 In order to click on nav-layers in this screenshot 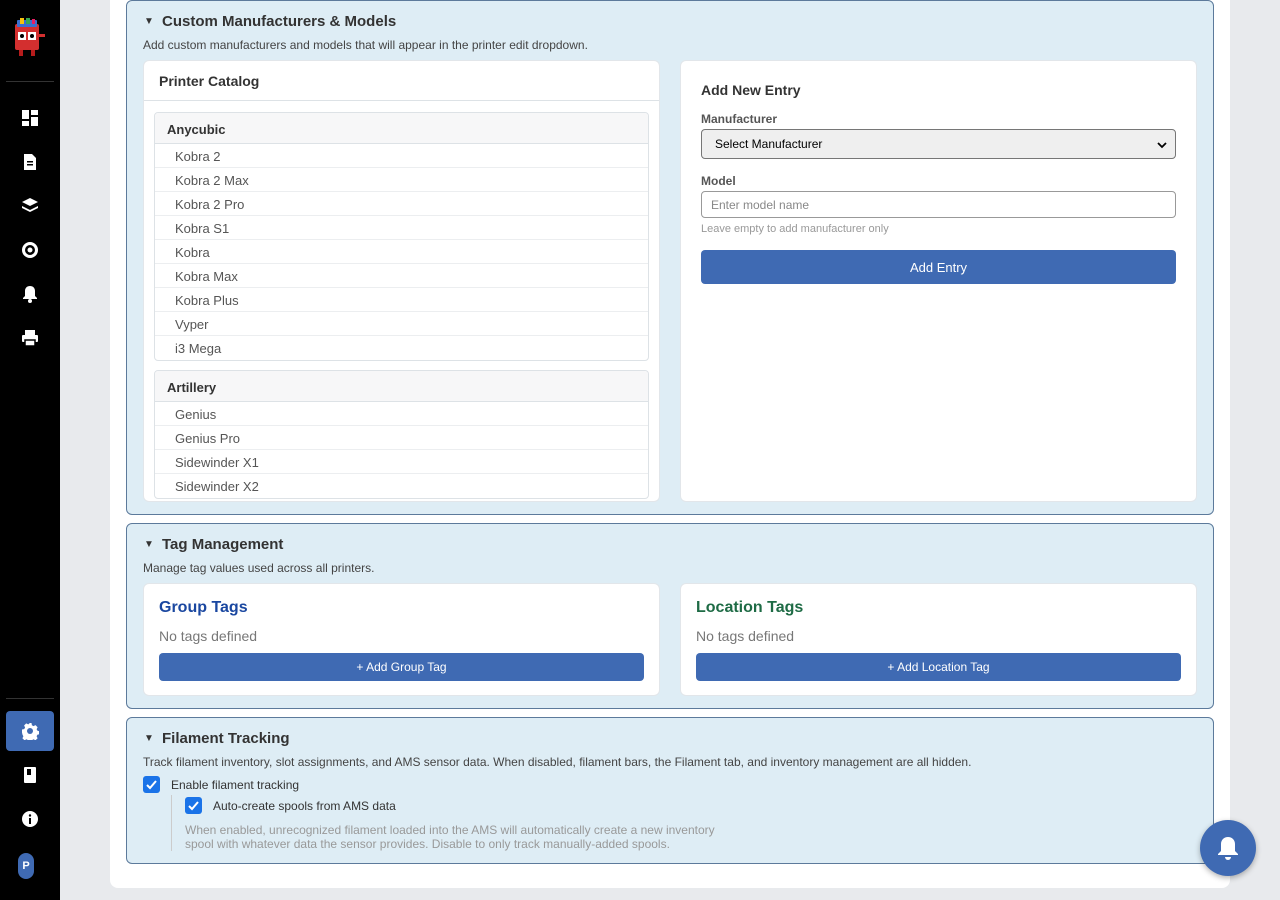, I will do `click(30, 206)`.